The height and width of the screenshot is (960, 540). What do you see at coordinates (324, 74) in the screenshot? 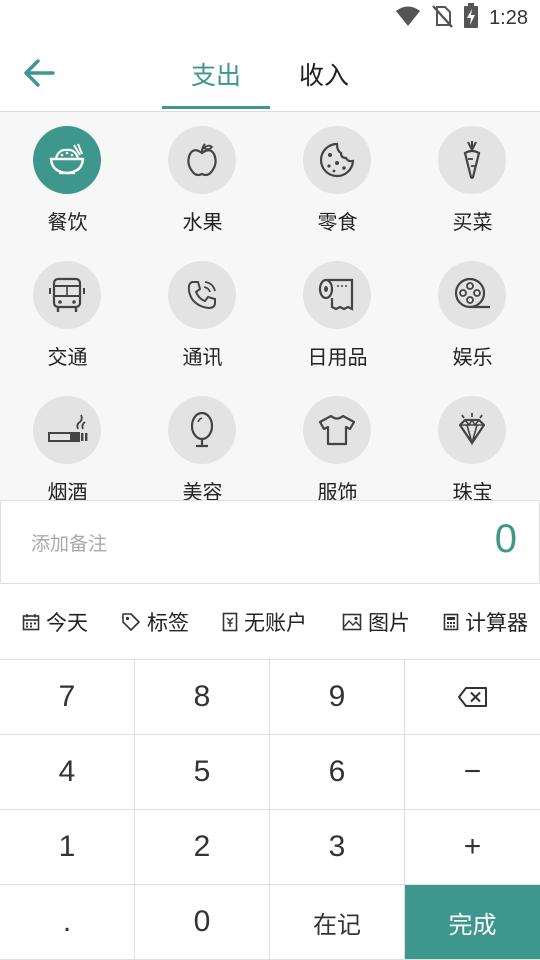
I see `tab-income: 收入` at bounding box center [324, 74].